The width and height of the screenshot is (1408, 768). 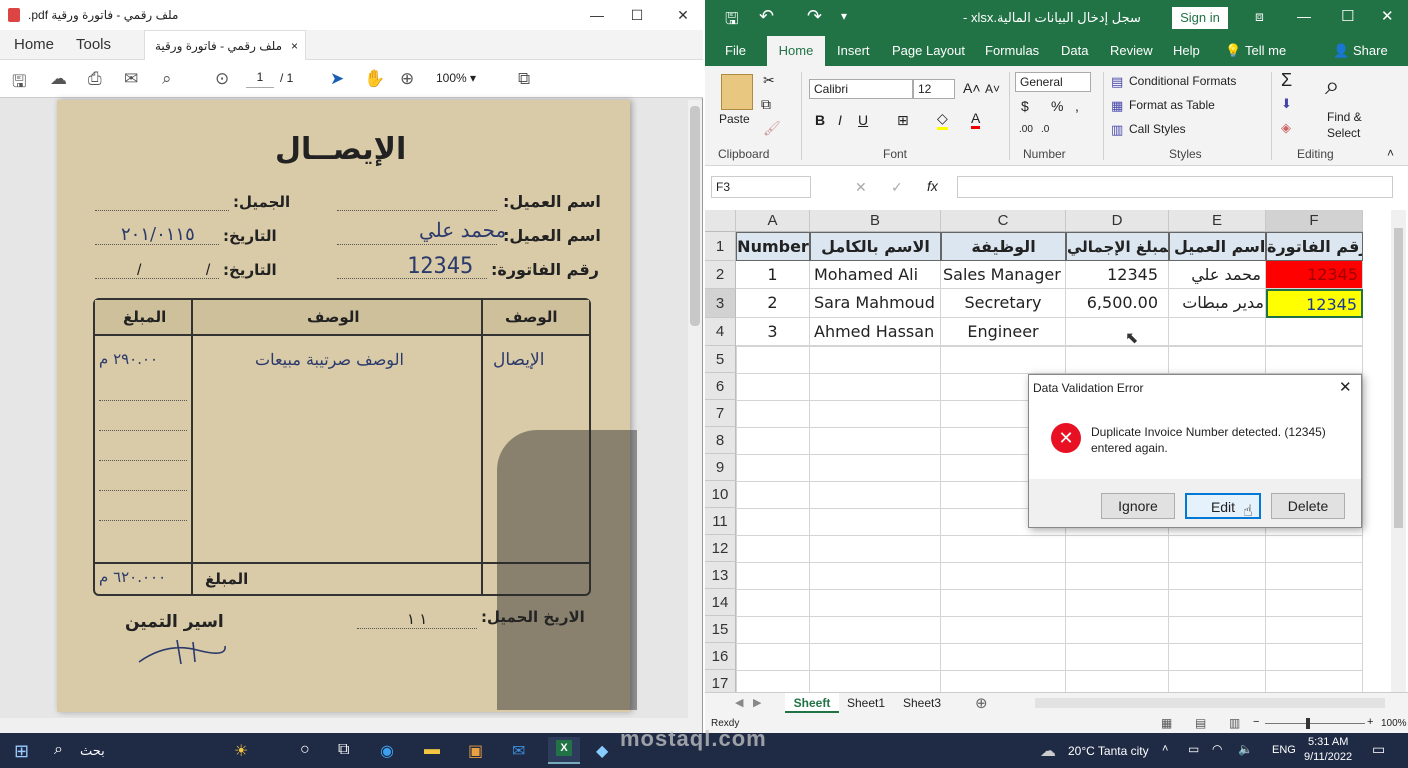 What do you see at coordinates (1025, 106) in the screenshot?
I see `currency-icon: $` at bounding box center [1025, 106].